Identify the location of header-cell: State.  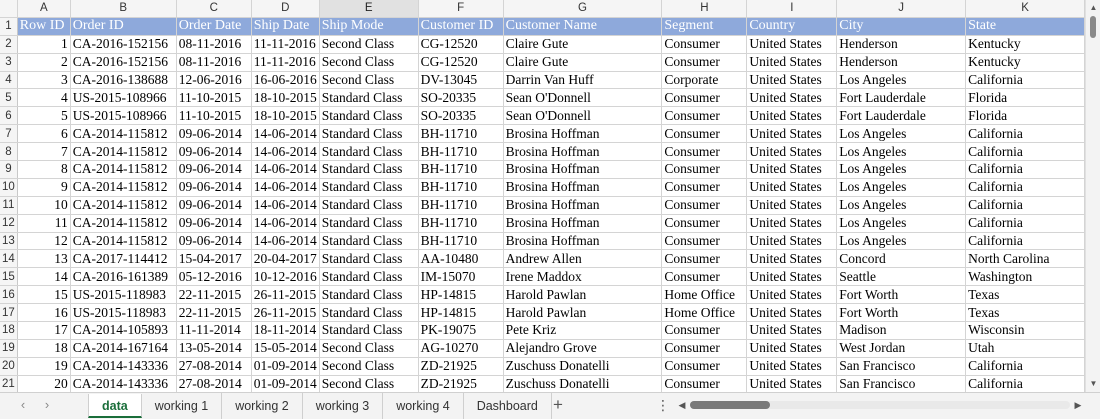
(1025, 26).